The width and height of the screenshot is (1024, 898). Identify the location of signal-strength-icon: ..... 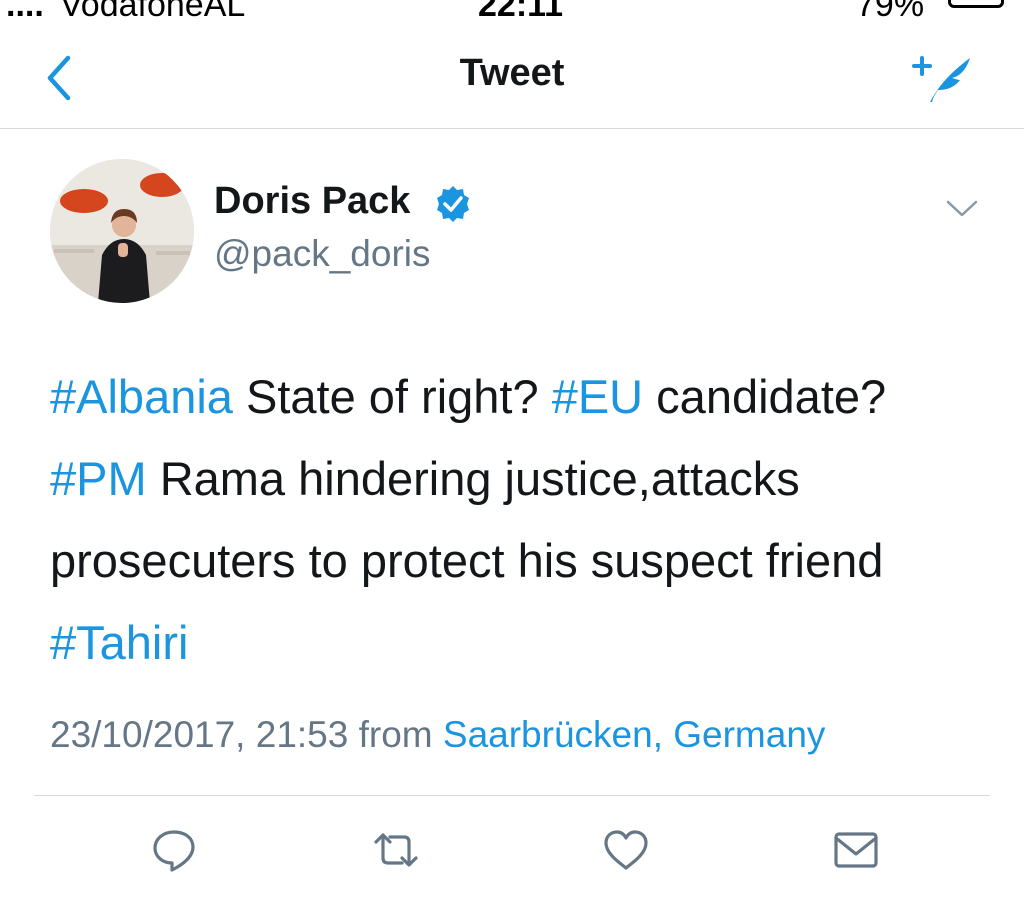
(25, 12).